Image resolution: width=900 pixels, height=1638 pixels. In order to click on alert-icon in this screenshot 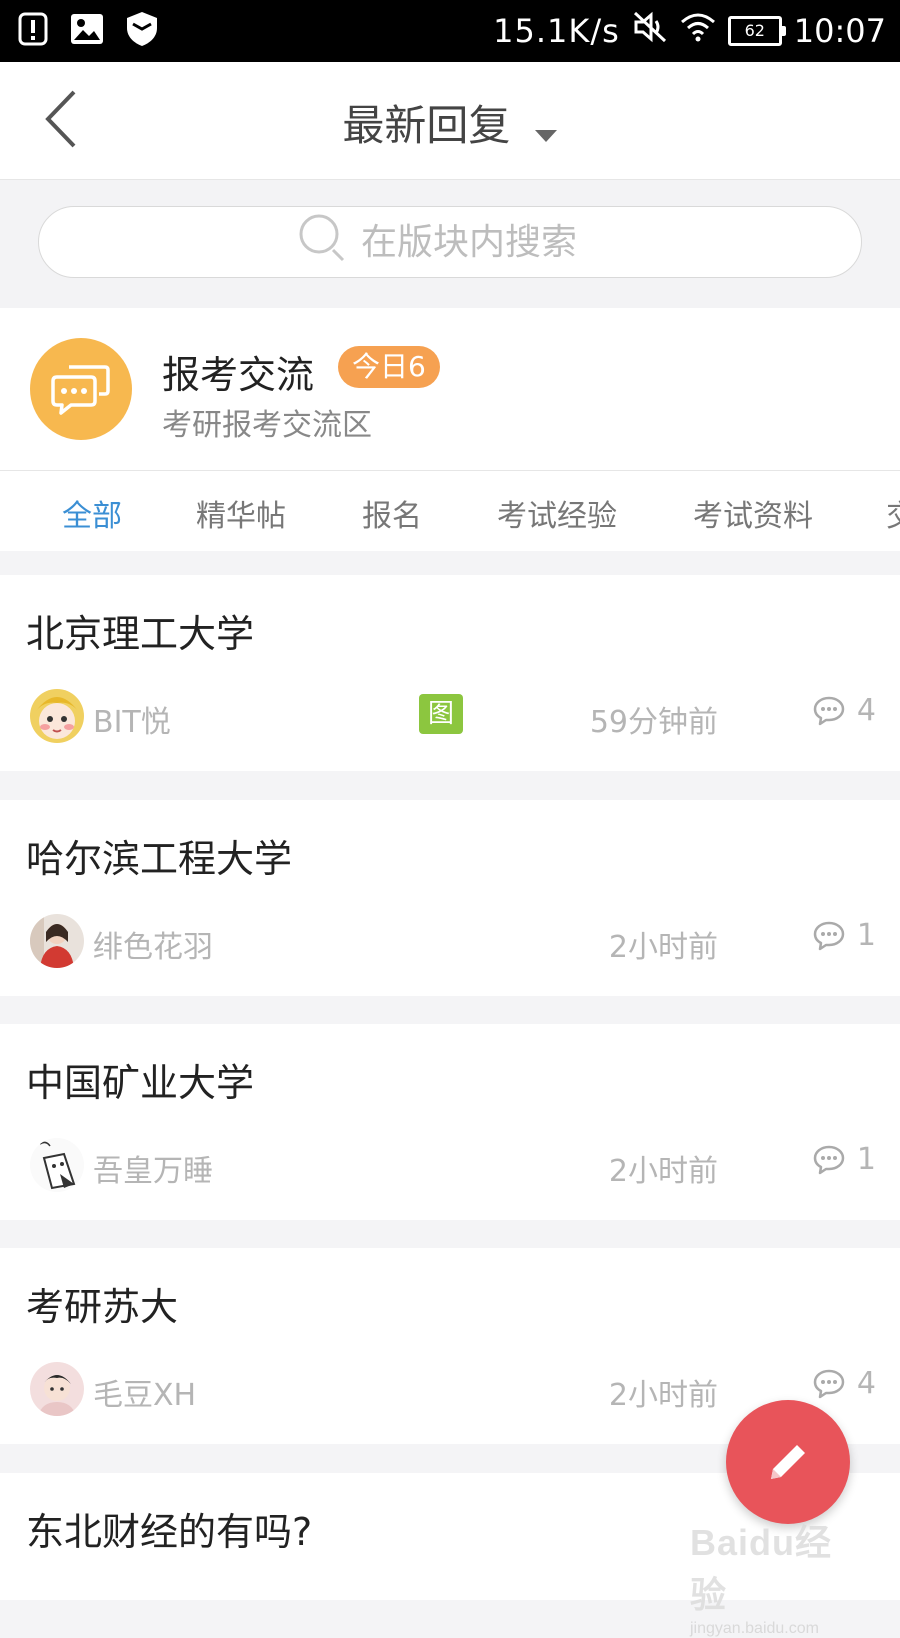, I will do `click(33, 31)`.